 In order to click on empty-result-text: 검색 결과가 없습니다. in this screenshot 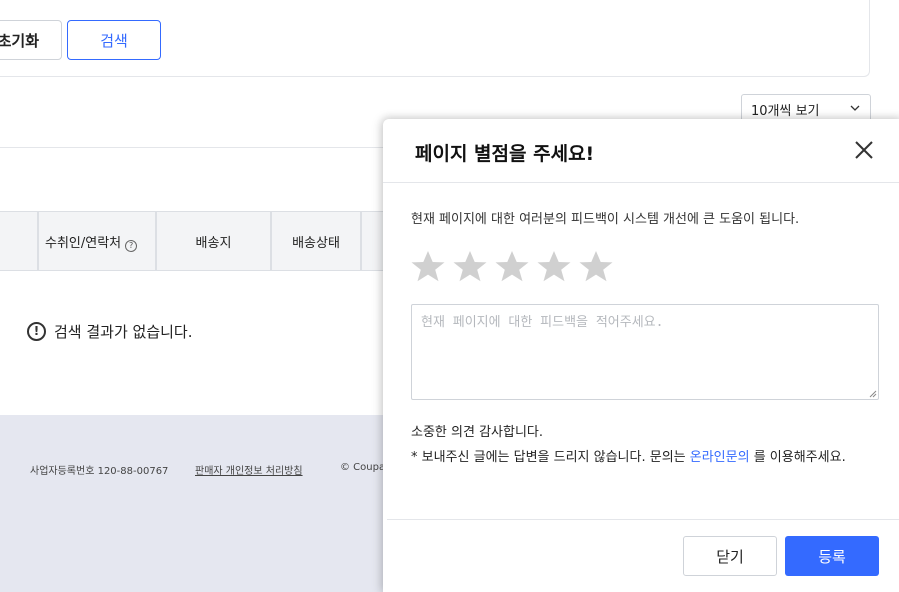, I will do `click(123, 332)`.